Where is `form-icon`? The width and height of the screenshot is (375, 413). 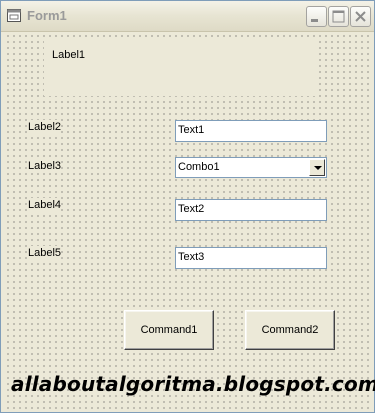 form-icon is located at coordinates (14, 15).